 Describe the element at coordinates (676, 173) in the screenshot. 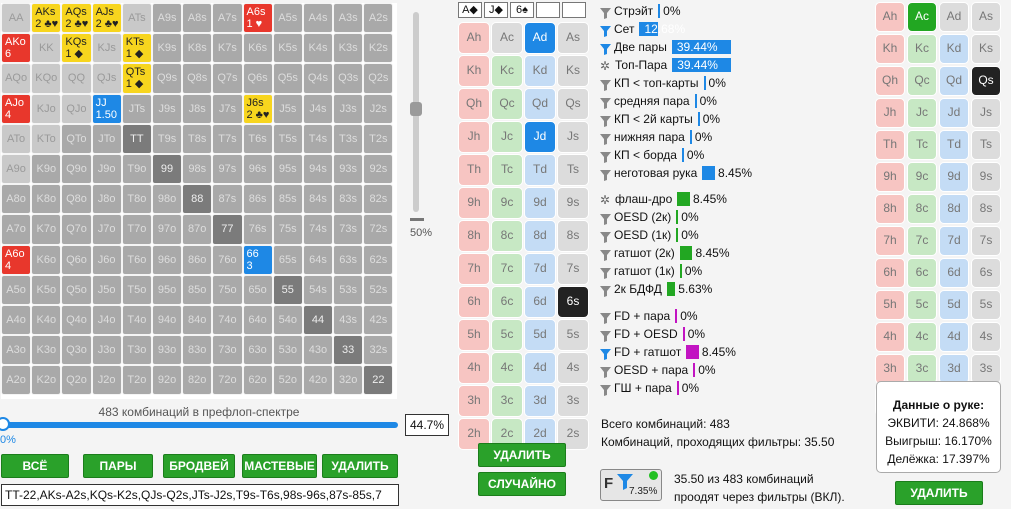

I see `stat-row: неготовая рука 8.45%` at that location.